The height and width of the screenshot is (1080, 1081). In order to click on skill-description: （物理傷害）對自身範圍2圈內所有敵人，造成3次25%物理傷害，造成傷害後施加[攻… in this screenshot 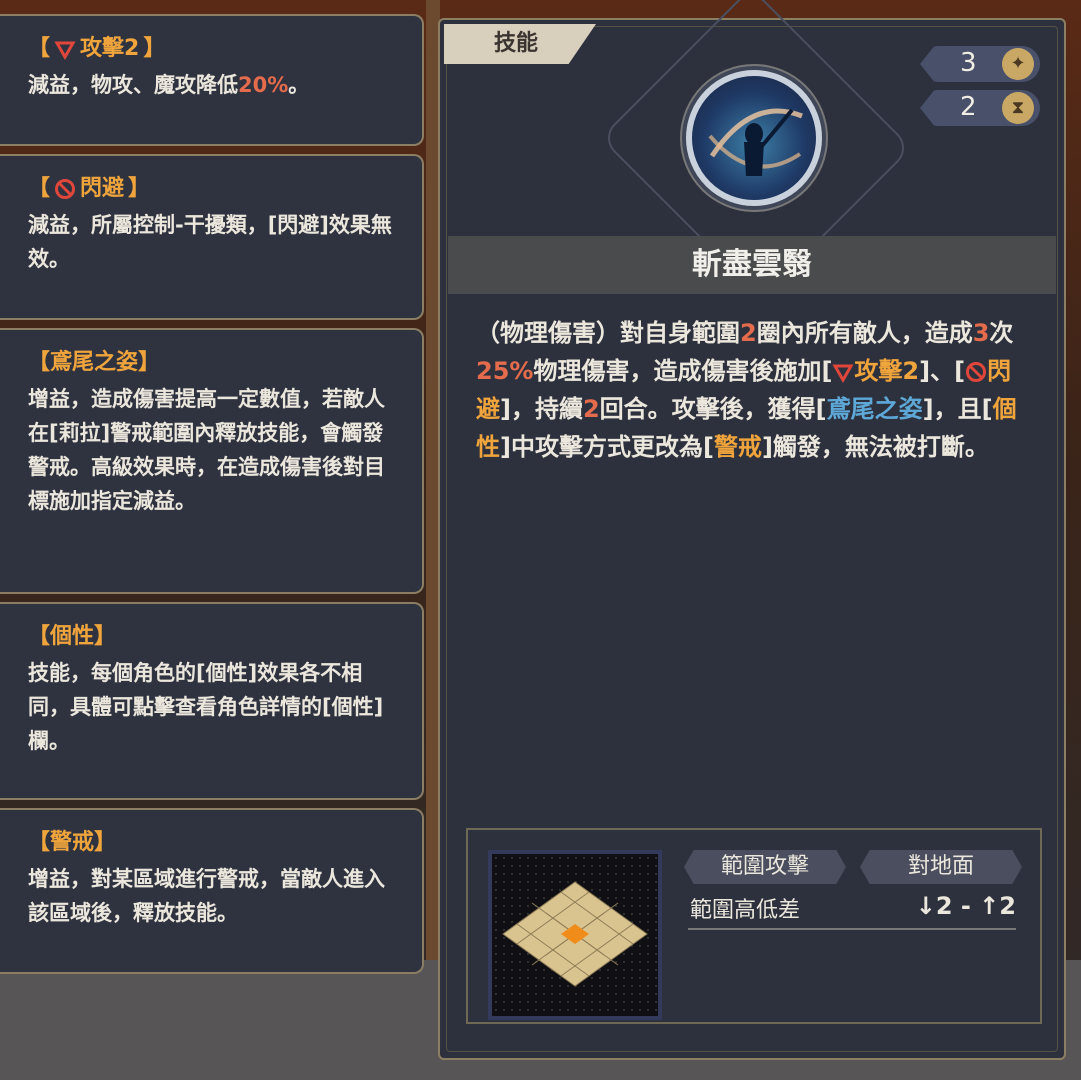, I will do `click(756, 390)`.